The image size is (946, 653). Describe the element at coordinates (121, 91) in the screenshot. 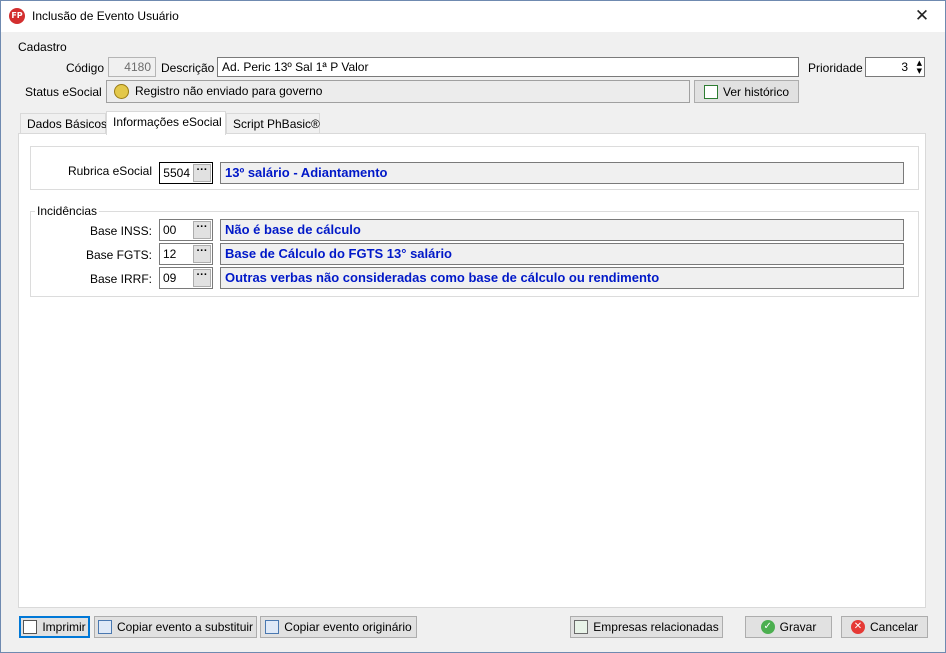

I see `warning-status-icon` at that location.